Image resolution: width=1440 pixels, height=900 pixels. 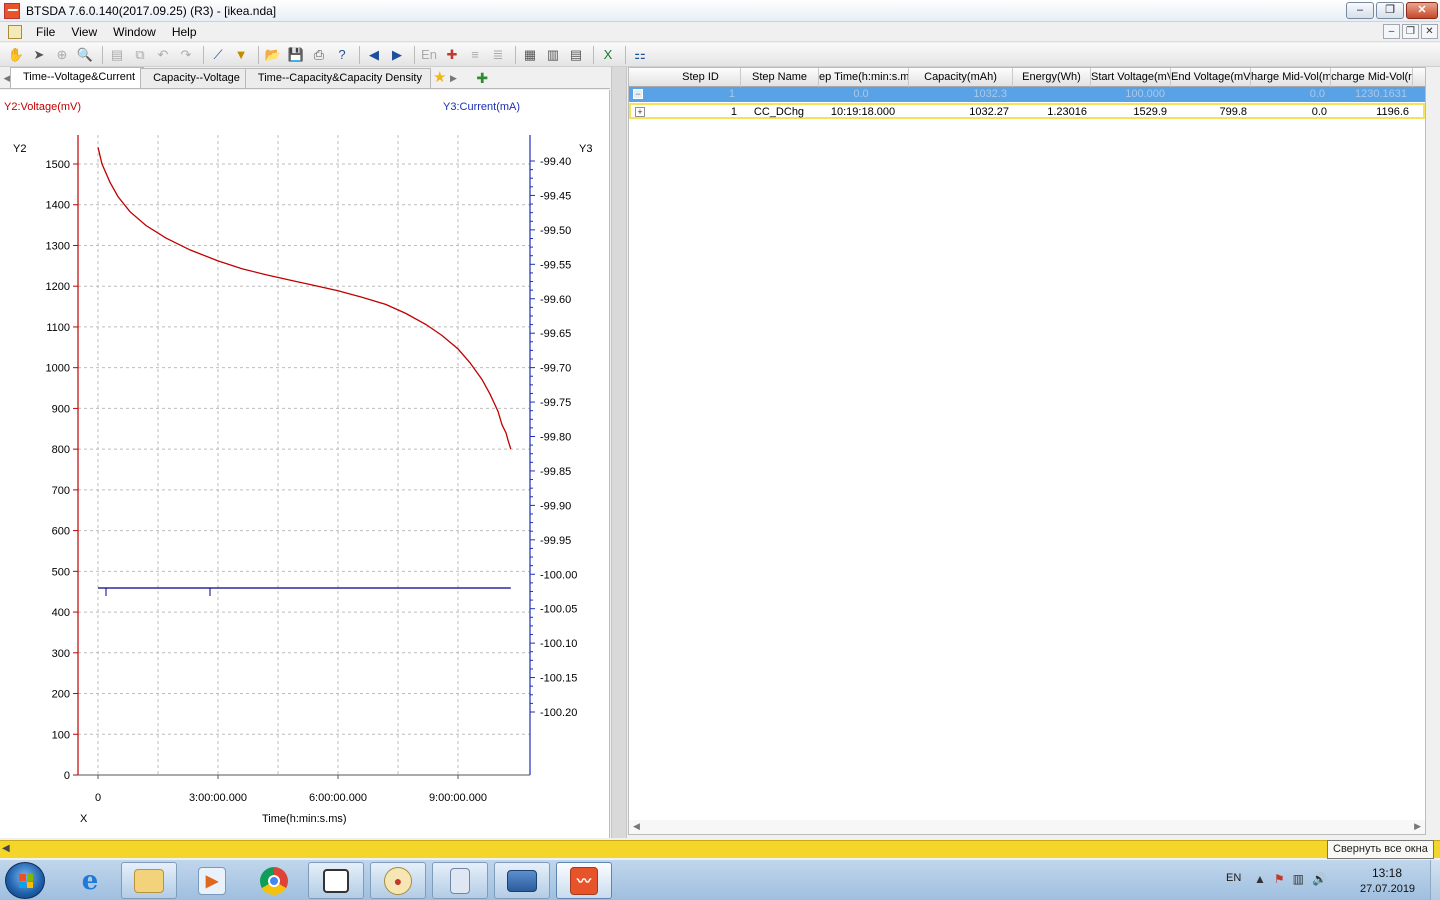 I want to click on show-desktop-button, so click(x=1435, y=880).